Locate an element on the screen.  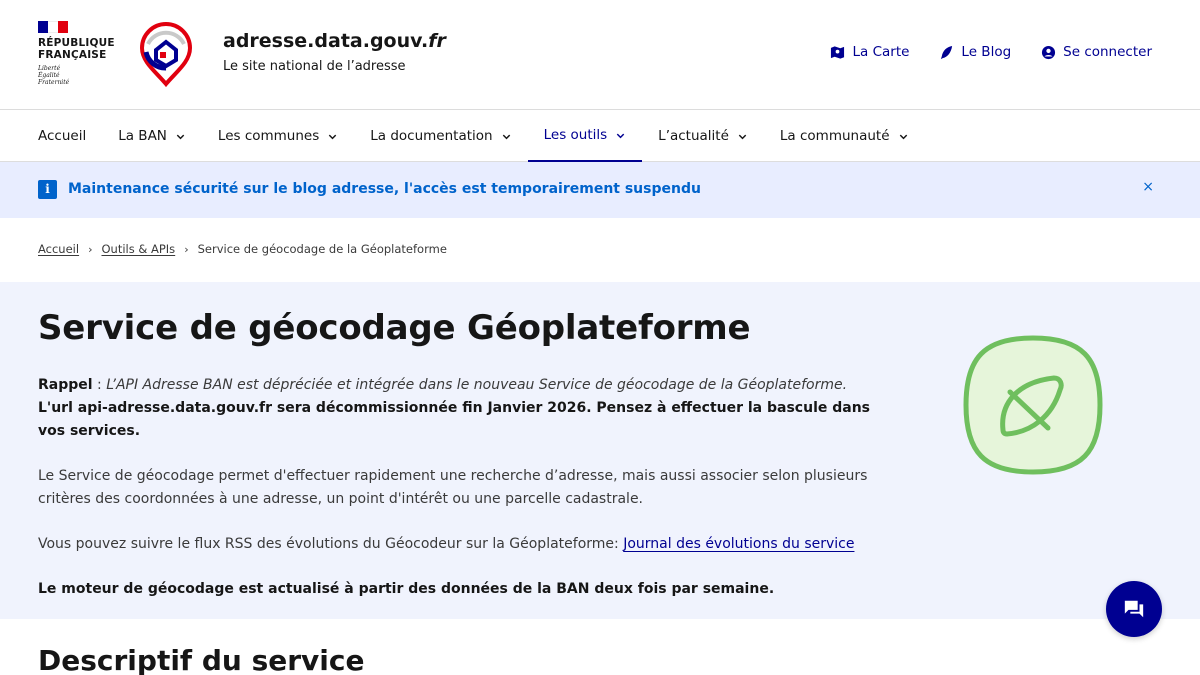
le-blog-label: Le Blog is located at coordinates (986, 52).